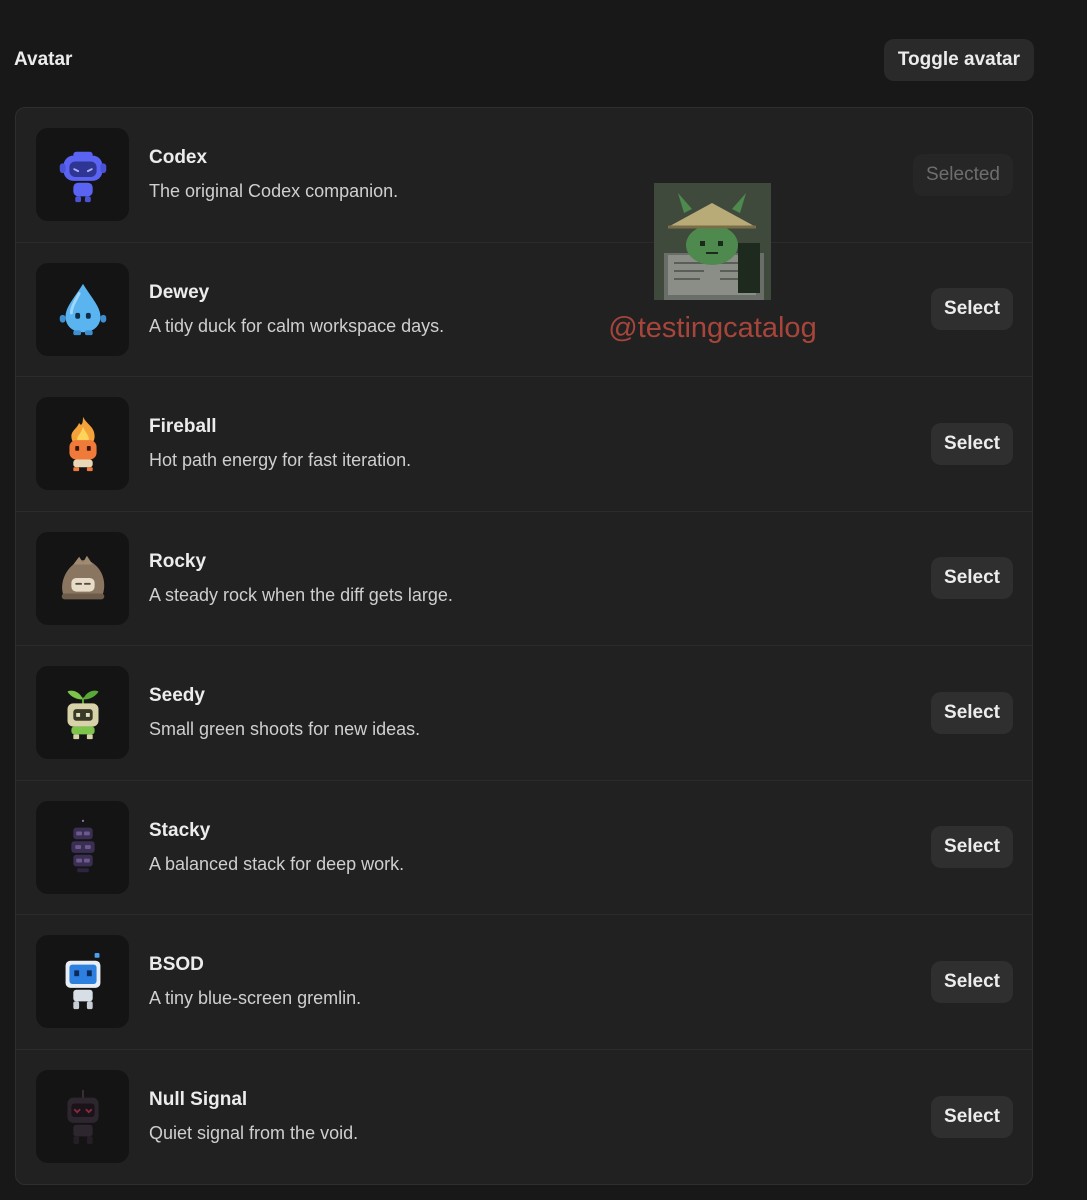 The width and height of the screenshot is (1087, 1200). I want to click on watermark: @testingcatalog, so click(712, 264).